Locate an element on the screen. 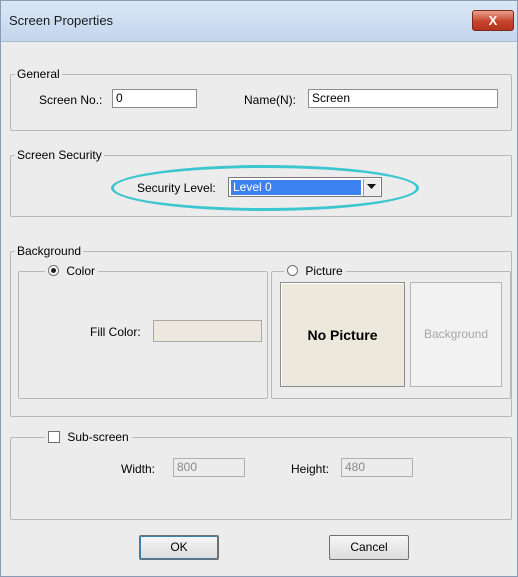 Image resolution: width=518 pixels, height=577 pixels. name-label: Name(N): is located at coordinates (270, 100).